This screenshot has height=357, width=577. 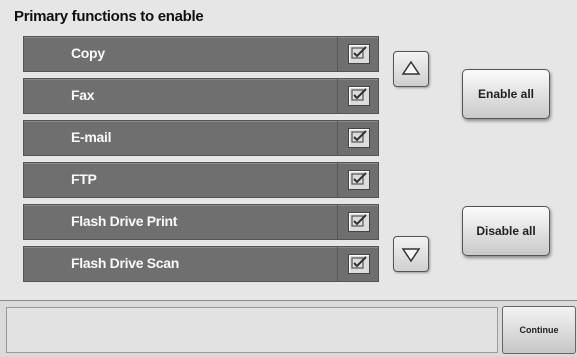 What do you see at coordinates (252, 330) in the screenshot?
I see `status-message-area` at bounding box center [252, 330].